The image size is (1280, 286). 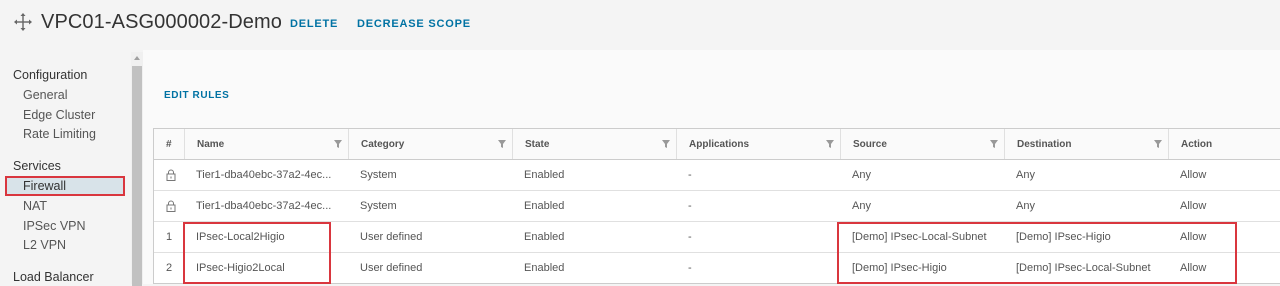 What do you see at coordinates (162, 22) in the screenshot?
I see `page-title: VPC01-ASG000002-Demo` at bounding box center [162, 22].